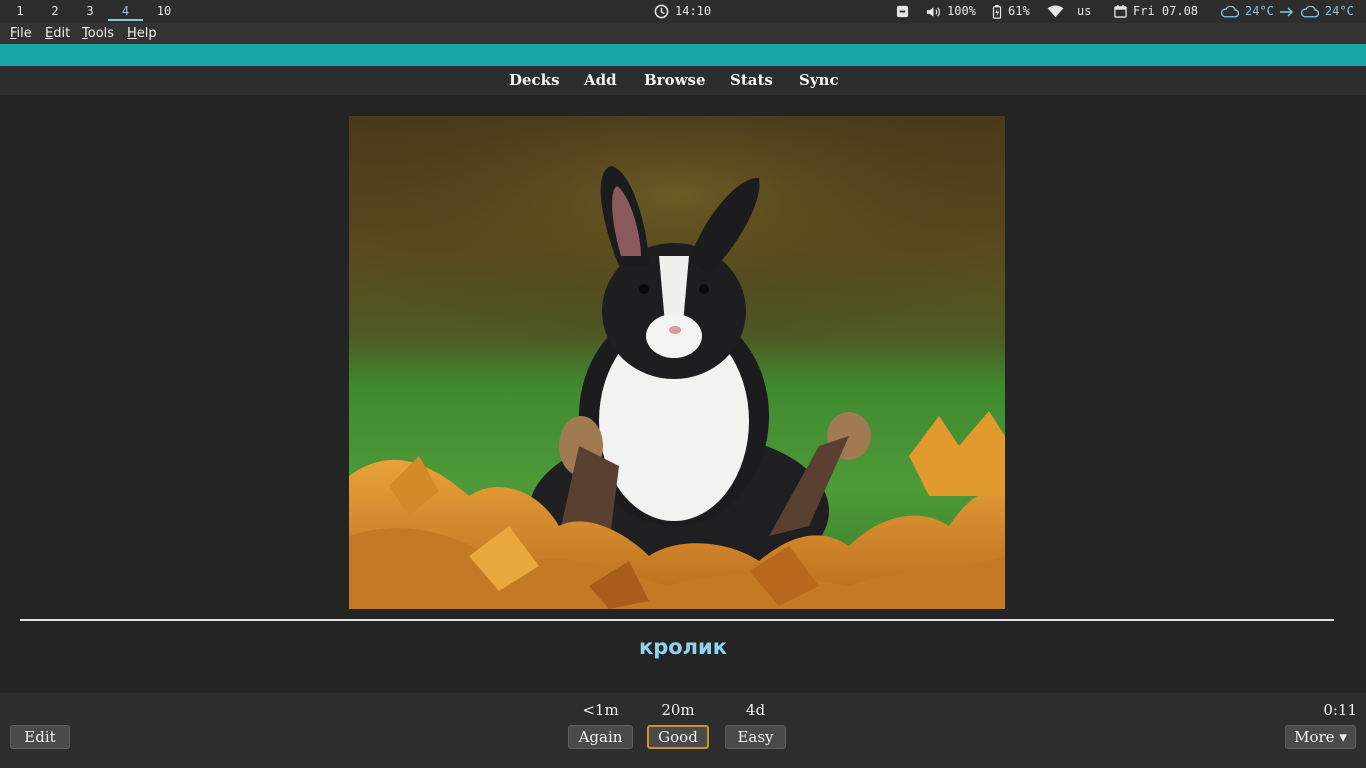  Describe the element at coordinates (661, 11) in the screenshot. I see `clock-icon` at that location.